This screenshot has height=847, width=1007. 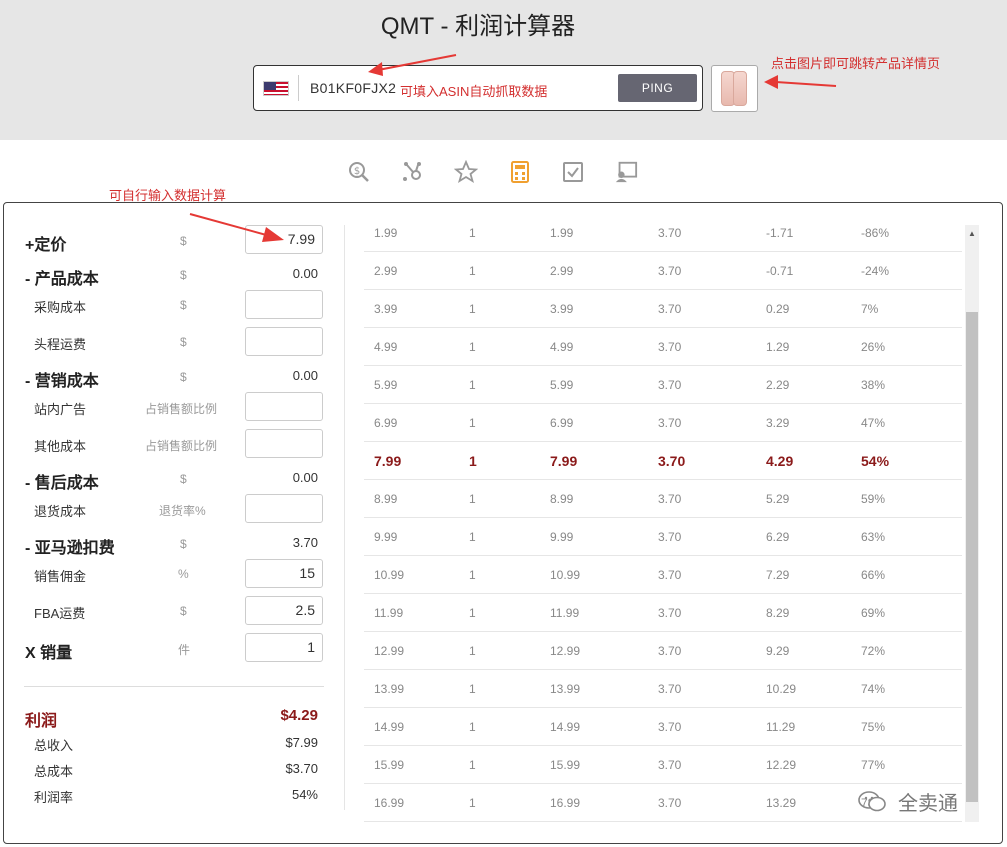 I want to click on table-cell: -0.71, so click(x=780, y=271).